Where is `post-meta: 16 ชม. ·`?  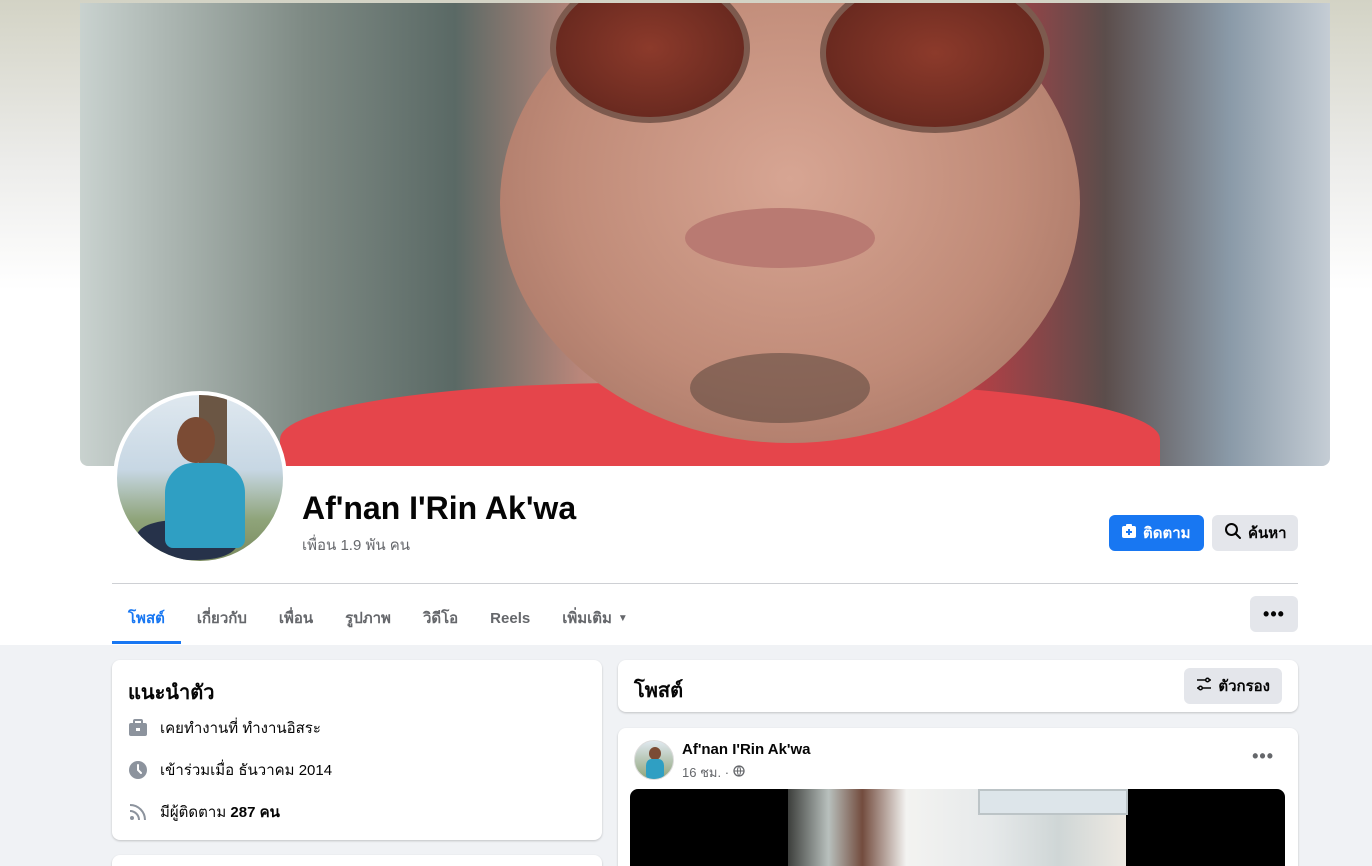
post-meta: 16 ชม. · is located at coordinates (713, 772).